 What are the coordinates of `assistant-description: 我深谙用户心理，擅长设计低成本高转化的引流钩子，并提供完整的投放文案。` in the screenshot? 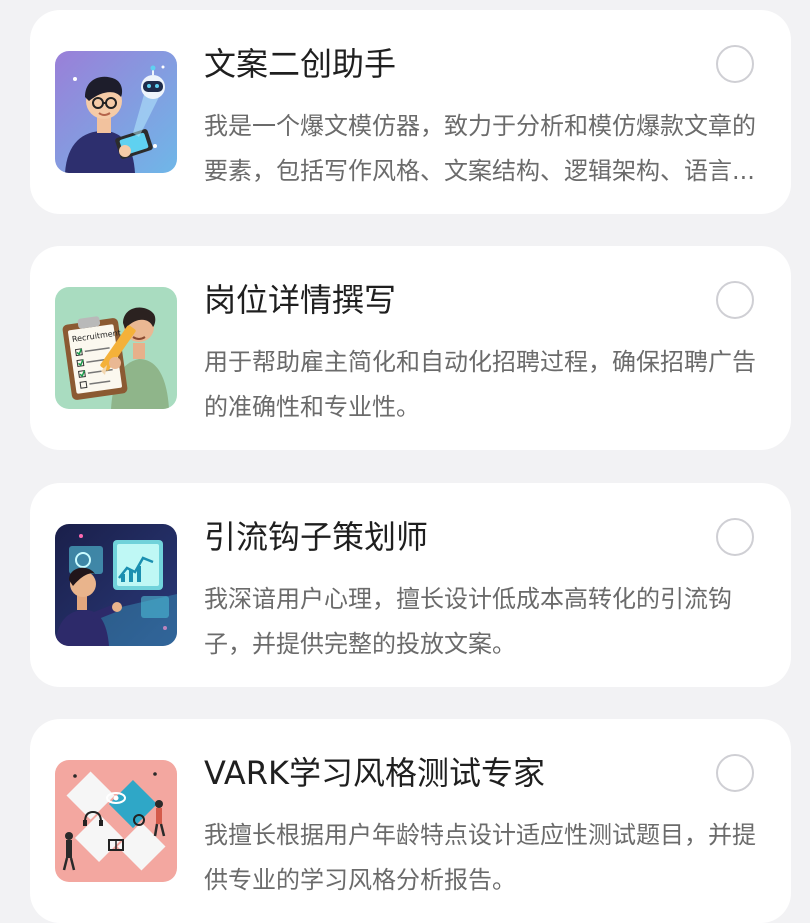 It's located at (468, 621).